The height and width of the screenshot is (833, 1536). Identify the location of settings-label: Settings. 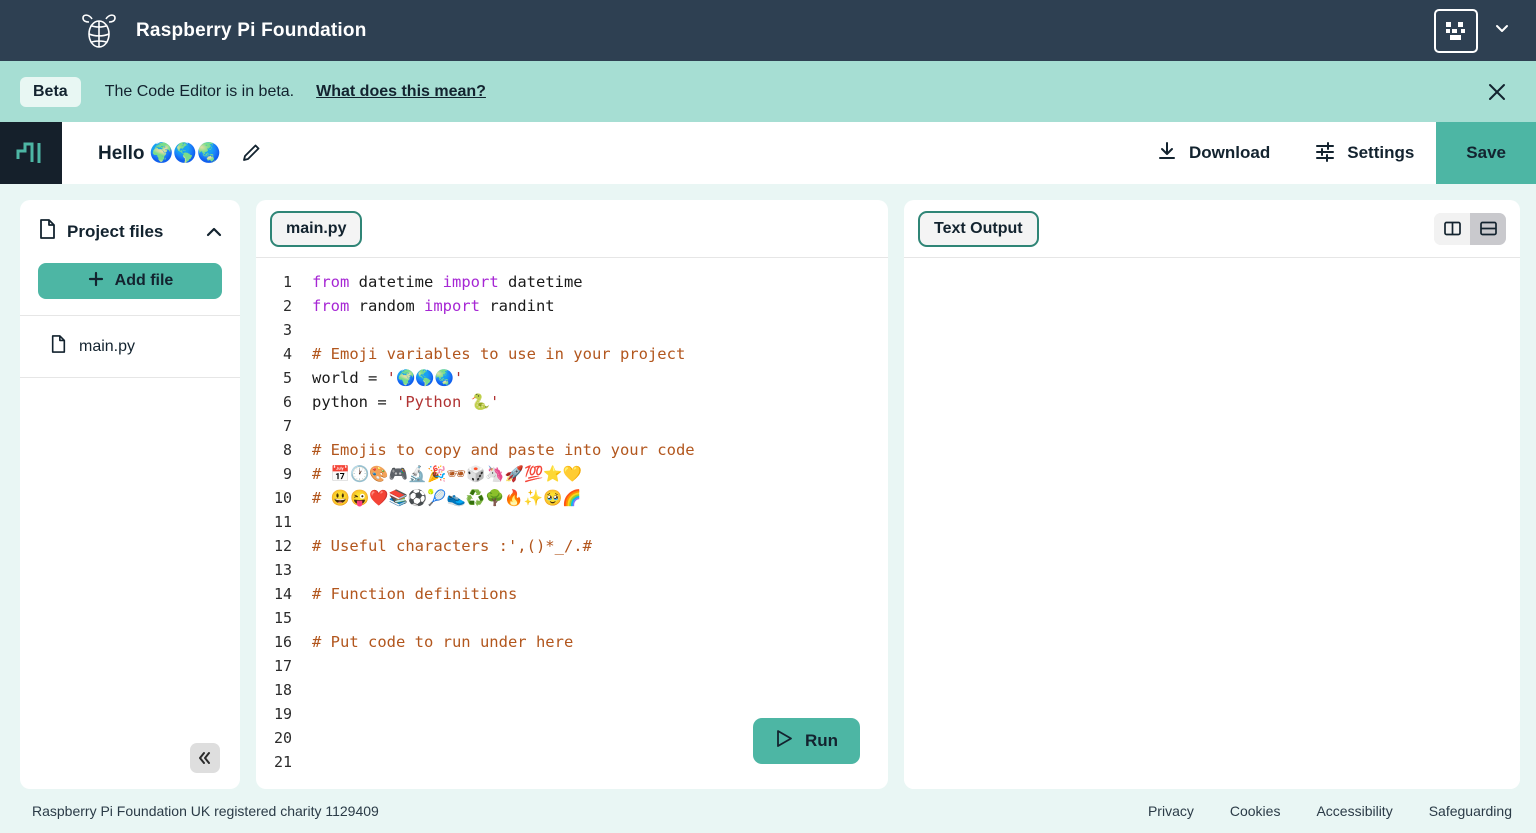
(1381, 152).